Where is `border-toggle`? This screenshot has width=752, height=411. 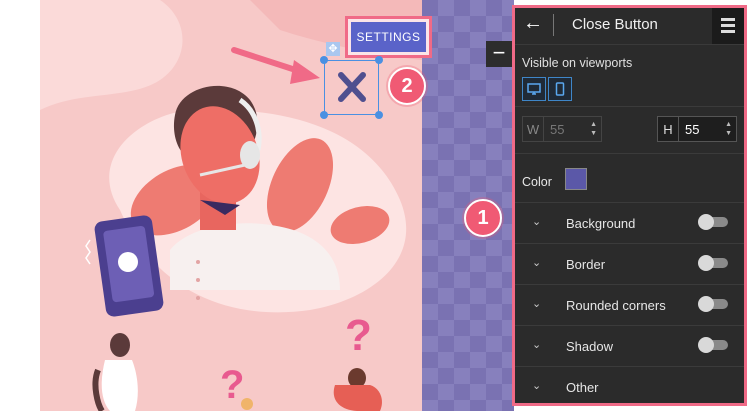 border-toggle is located at coordinates (713, 263).